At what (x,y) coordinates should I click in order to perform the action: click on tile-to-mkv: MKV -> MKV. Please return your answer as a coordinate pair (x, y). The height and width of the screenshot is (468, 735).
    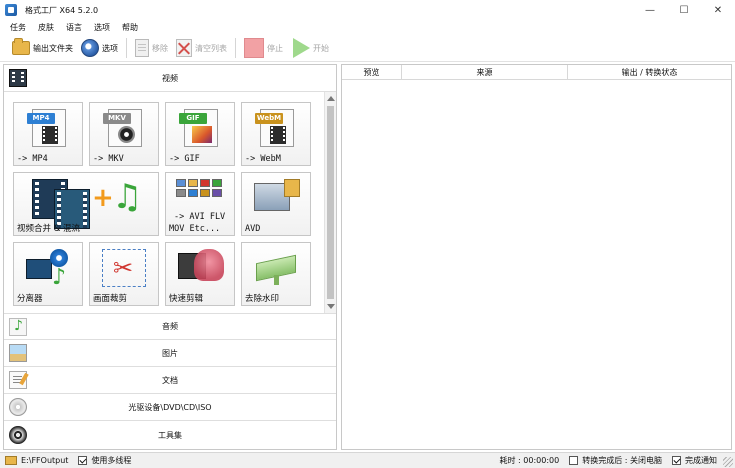
    Looking at the image, I should click on (124, 134).